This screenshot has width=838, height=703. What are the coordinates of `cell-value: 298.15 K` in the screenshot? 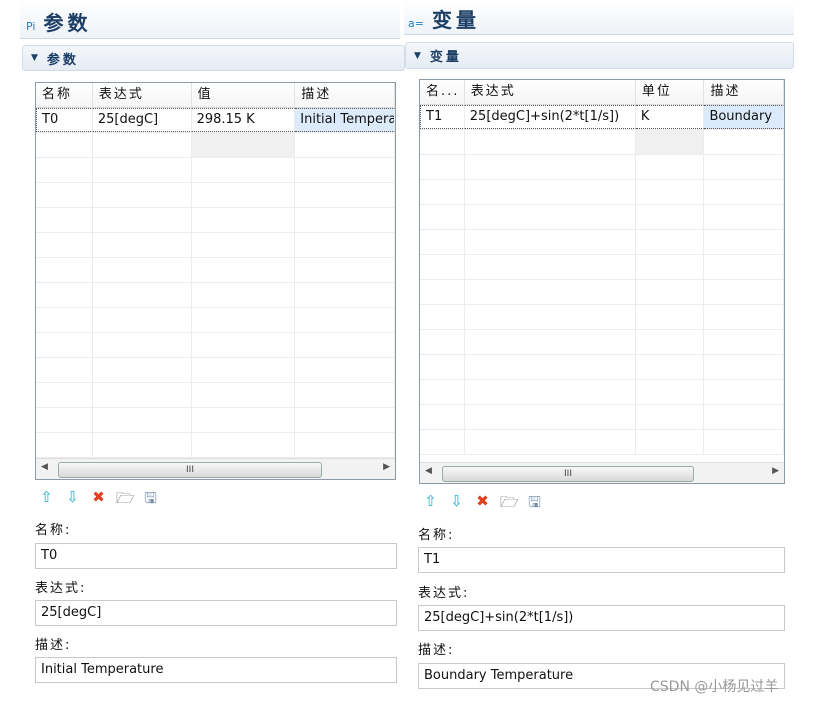 It's located at (243, 120).